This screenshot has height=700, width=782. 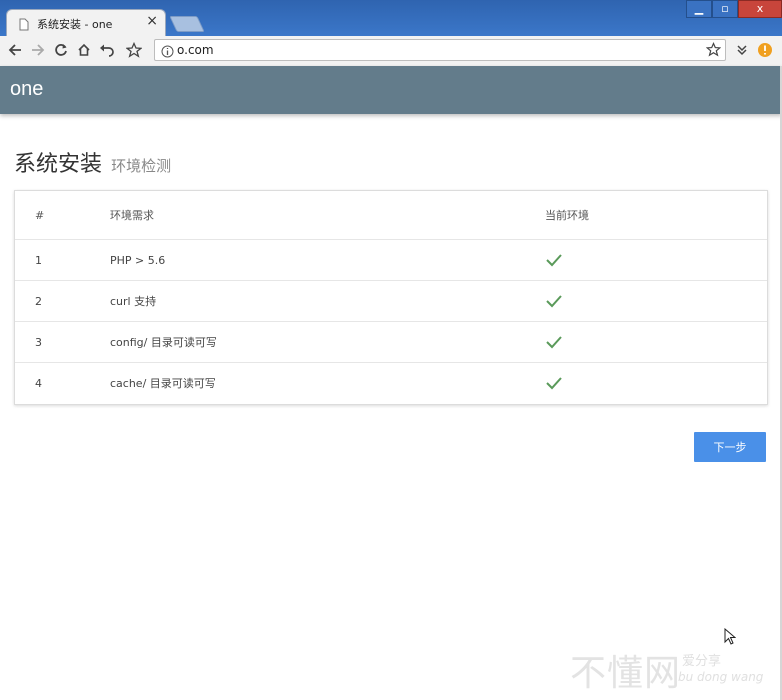 What do you see at coordinates (84, 50) in the screenshot?
I see `home-icon` at bounding box center [84, 50].